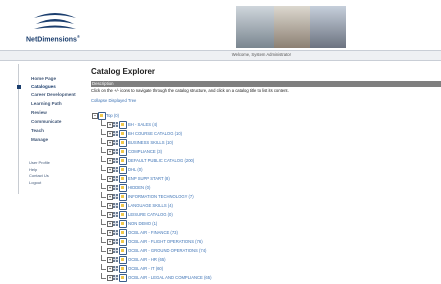 This screenshot has width=441, height=284. I want to click on tree-node-label: OCBL AIR - FINANCE (73), so click(153, 232).